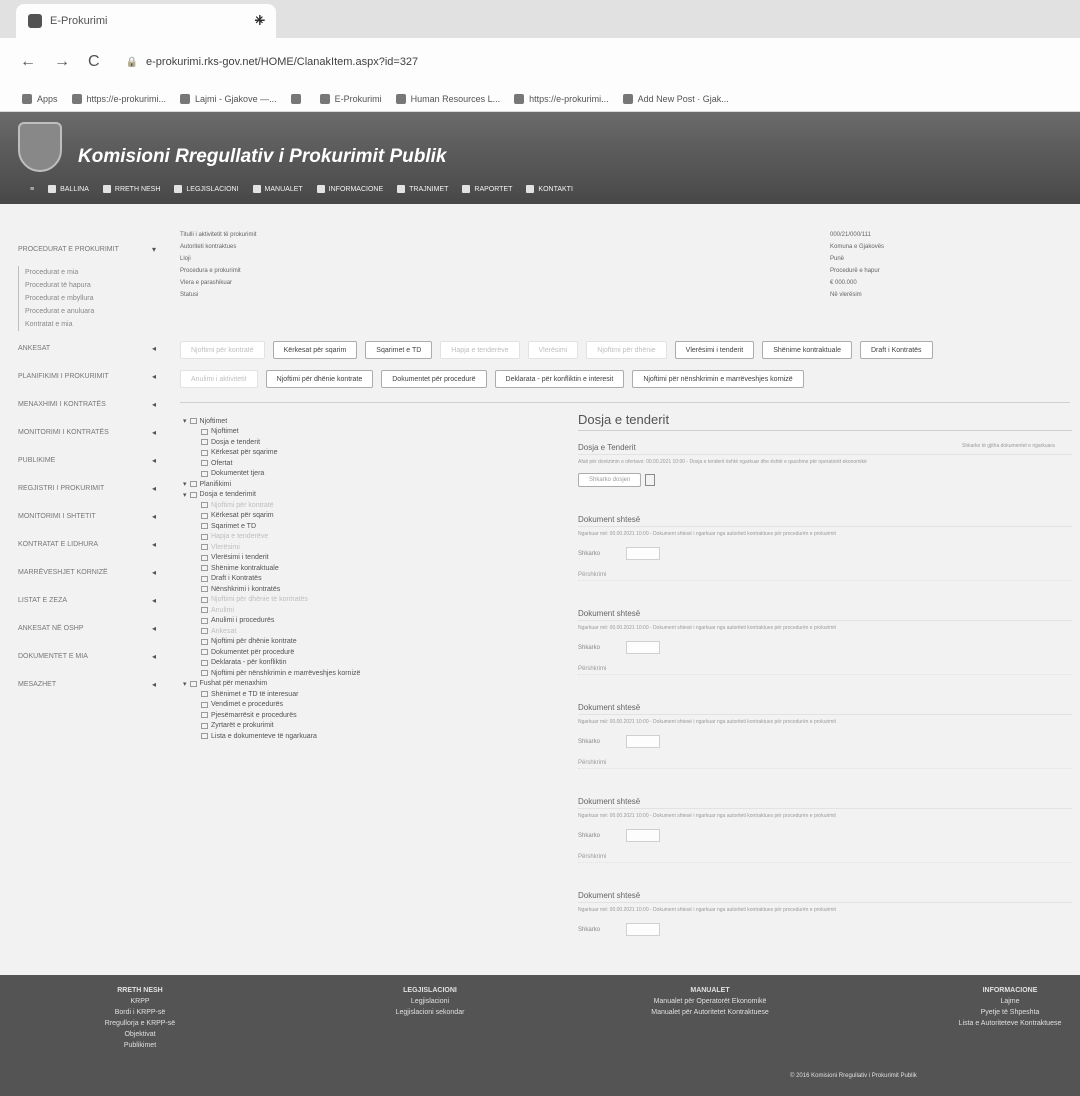 The image size is (1080, 1096). What do you see at coordinates (85, 488) in the screenshot?
I see `sidebar-item: Regjistri i prokurimit ◂` at bounding box center [85, 488].